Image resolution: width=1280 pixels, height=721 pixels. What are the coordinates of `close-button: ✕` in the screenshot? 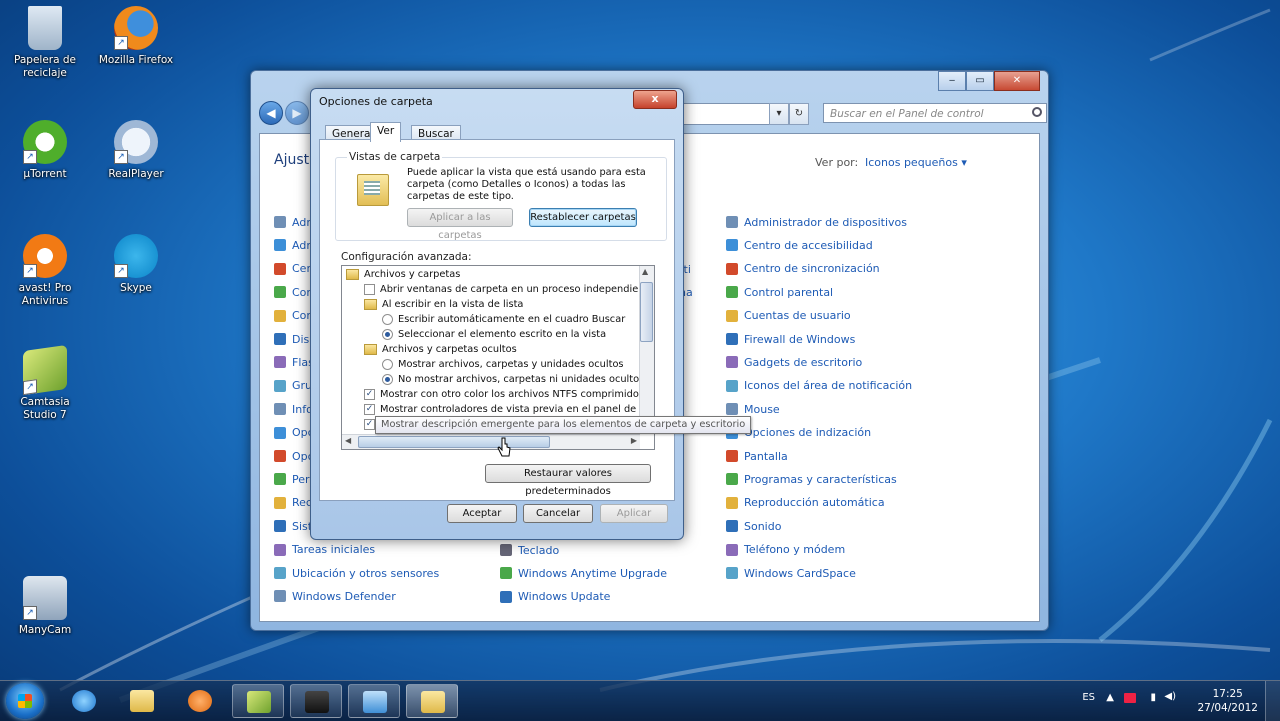 It's located at (1017, 81).